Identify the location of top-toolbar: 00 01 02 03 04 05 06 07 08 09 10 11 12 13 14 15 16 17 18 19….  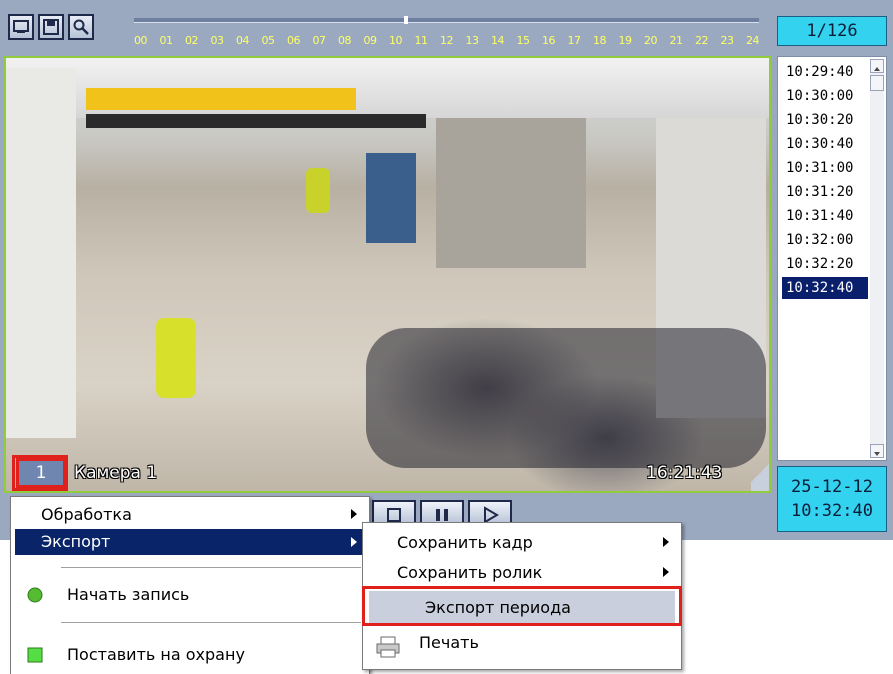
(385, 29).